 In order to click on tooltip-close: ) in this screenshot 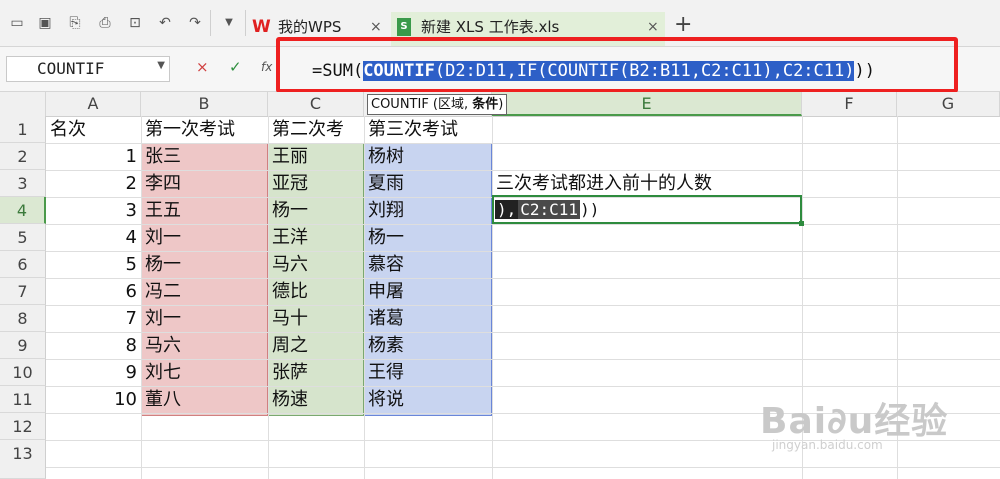, I will do `click(501, 104)`.